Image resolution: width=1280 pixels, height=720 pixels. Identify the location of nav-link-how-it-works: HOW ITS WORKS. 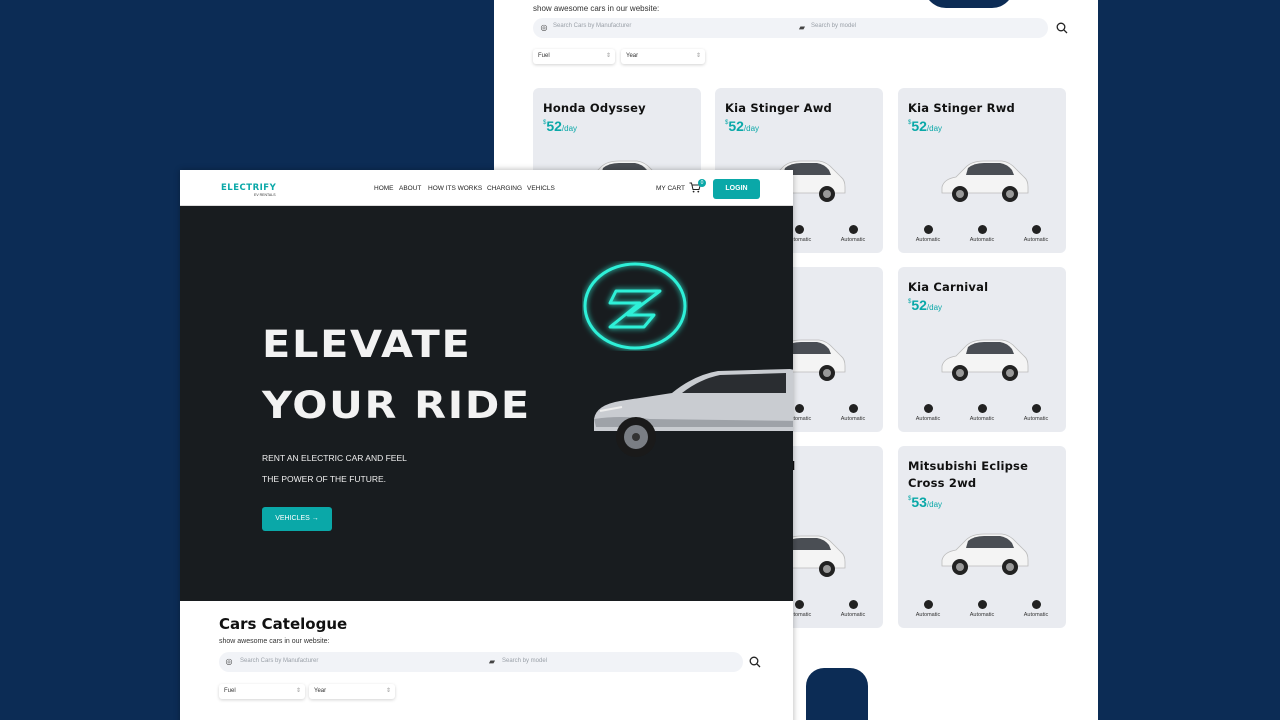
(455, 188).